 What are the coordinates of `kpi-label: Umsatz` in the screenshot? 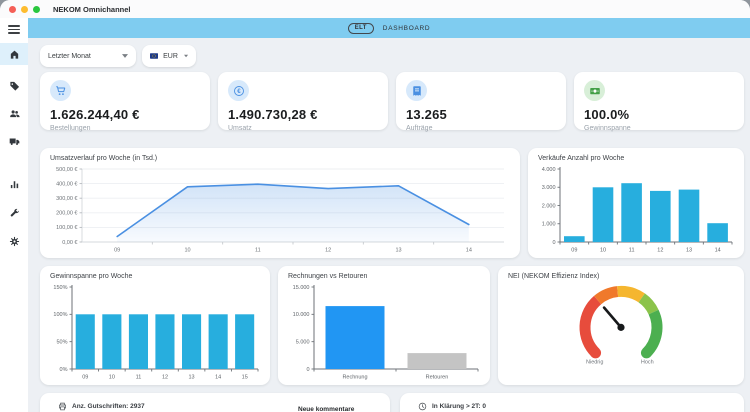 It's located at (240, 128).